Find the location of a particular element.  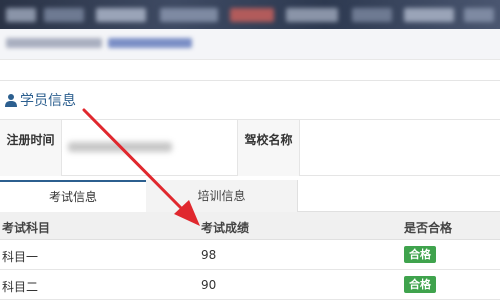

tab-training-info: 培训信息 is located at coordinates (222, 196).